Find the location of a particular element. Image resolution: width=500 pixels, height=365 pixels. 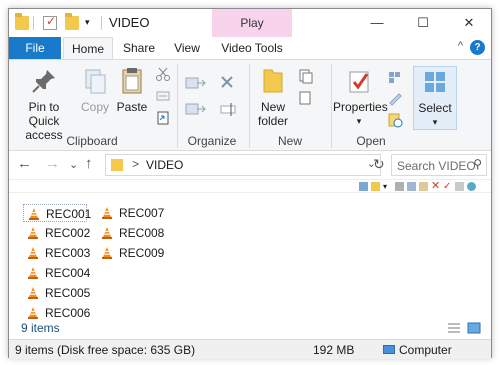

easy-access-icon is located at coordinates (305, 98).